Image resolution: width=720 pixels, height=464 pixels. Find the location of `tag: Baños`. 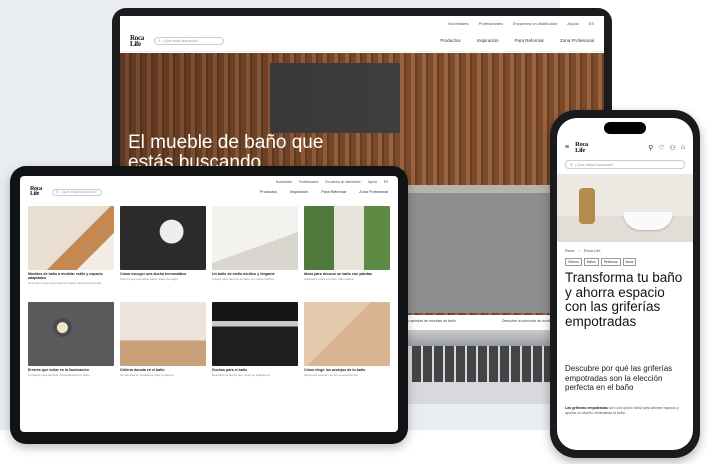

tag: Baños is located at coordinates (591, 262).